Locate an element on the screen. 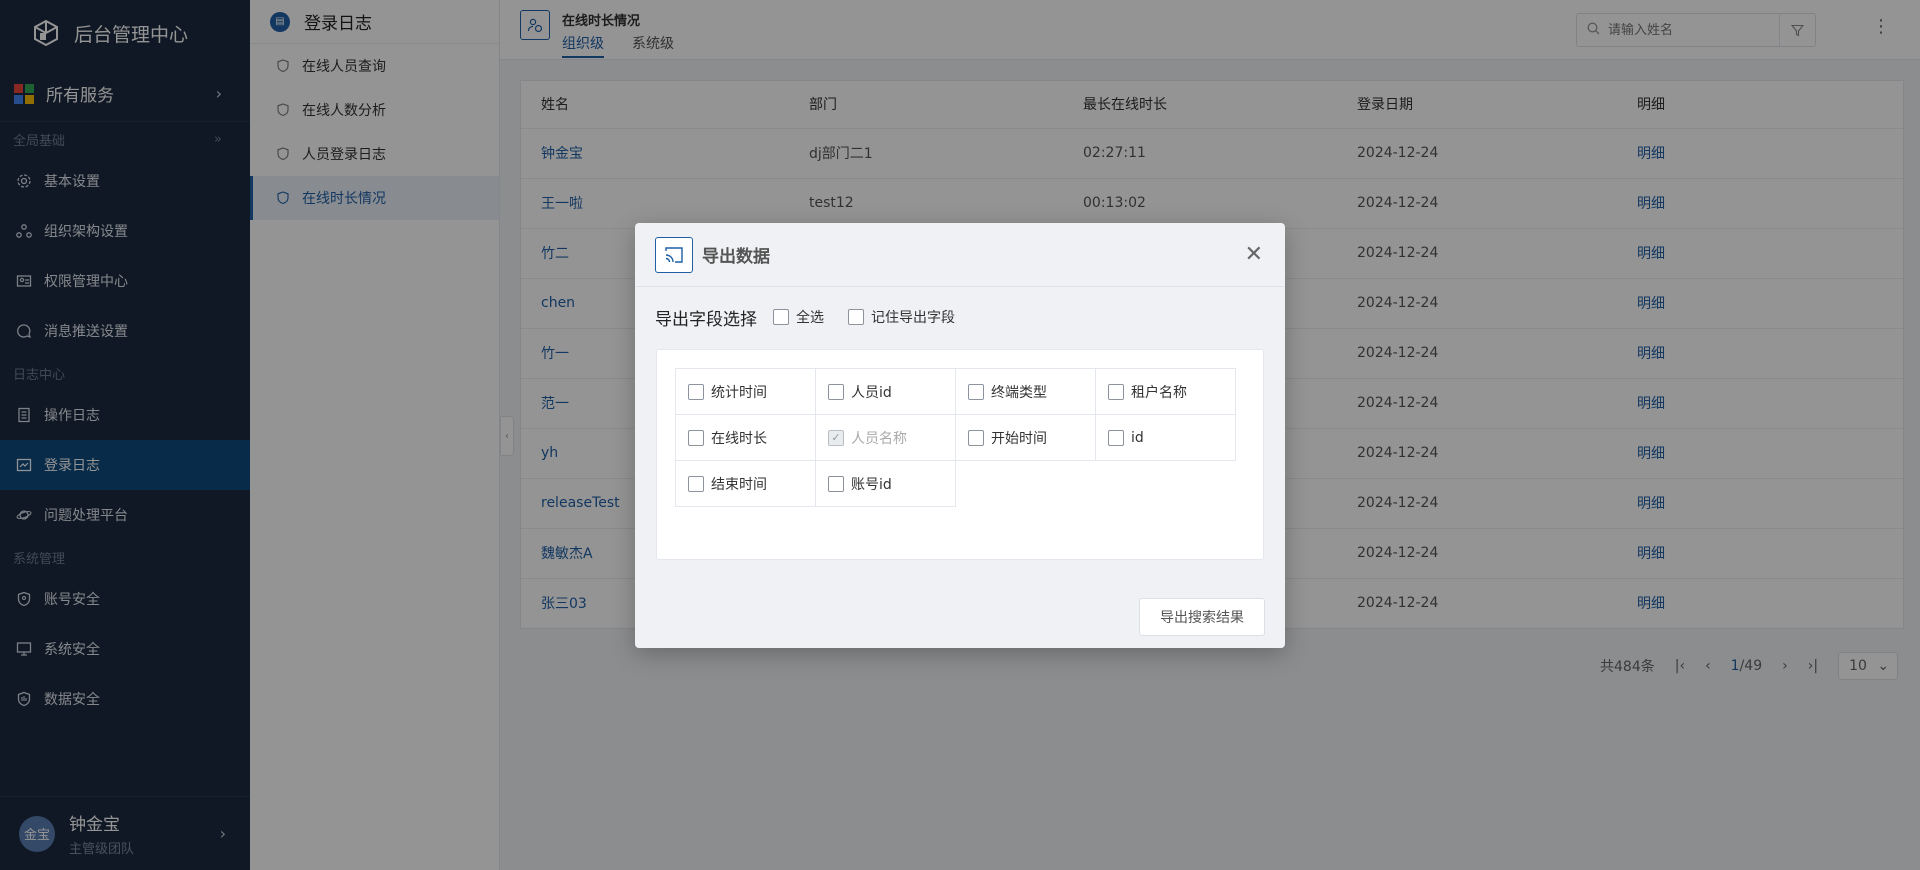 Image resolution: width=1920 pixels, height=870 pixels. field-select-label: 导出字段选择 is located at coordinates (706, 319).